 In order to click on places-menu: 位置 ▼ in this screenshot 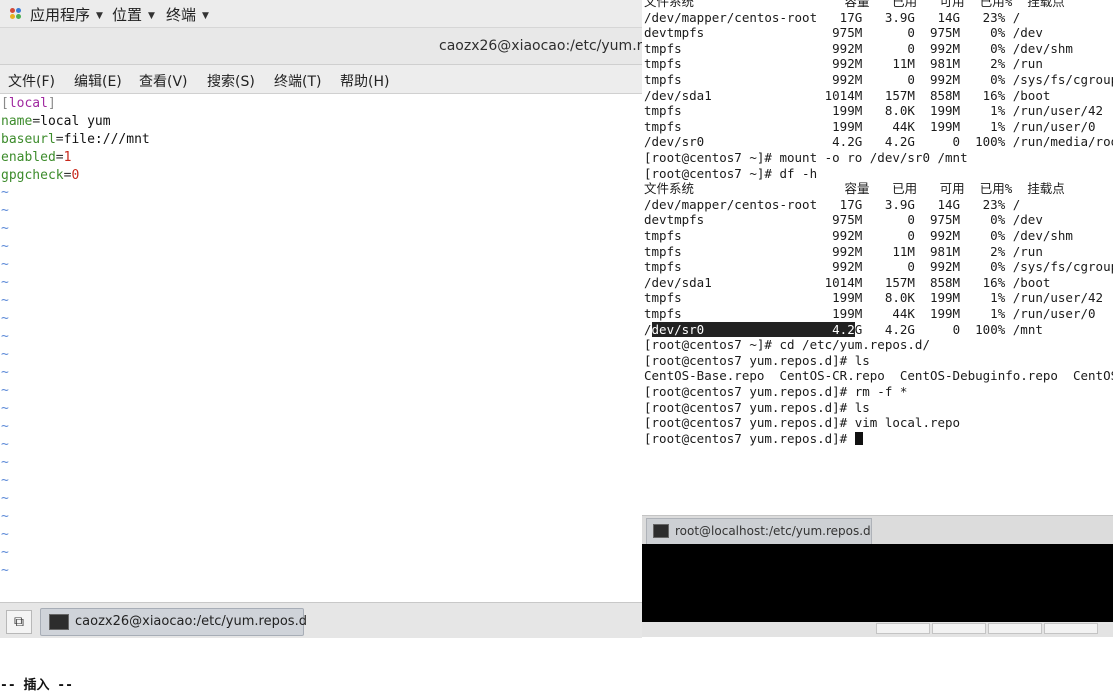, I will do `click(133, 14)`.